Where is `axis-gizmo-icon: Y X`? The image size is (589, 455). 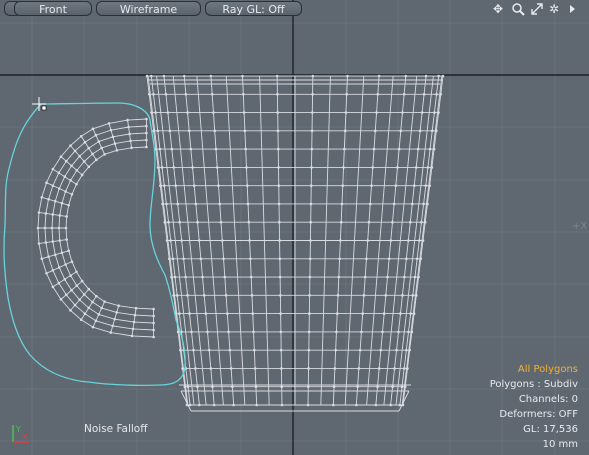 axis-gizmo-icon: Y X is located at coordinates (20, 434).